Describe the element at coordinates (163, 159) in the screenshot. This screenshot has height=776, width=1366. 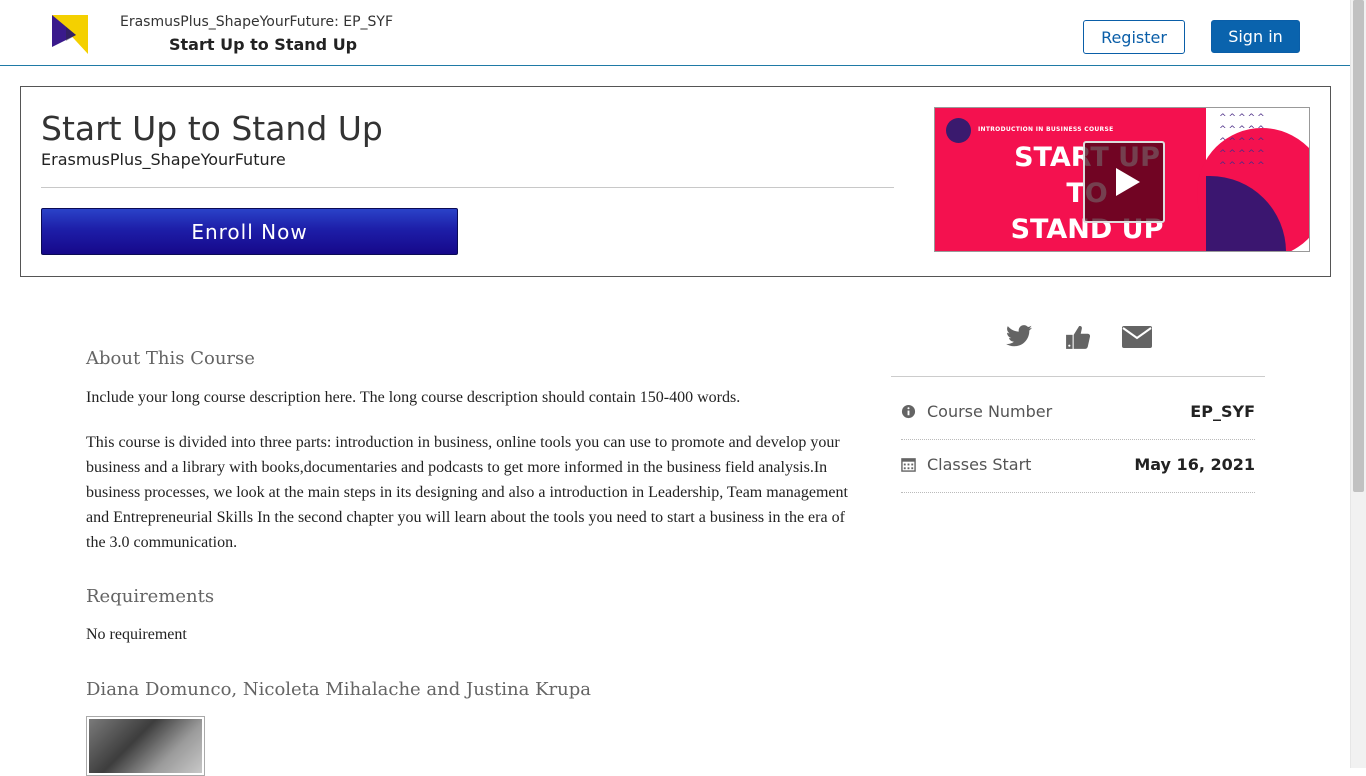
I see `course-organization: ErasmusPlus_ShapeYourFuture` at that location.